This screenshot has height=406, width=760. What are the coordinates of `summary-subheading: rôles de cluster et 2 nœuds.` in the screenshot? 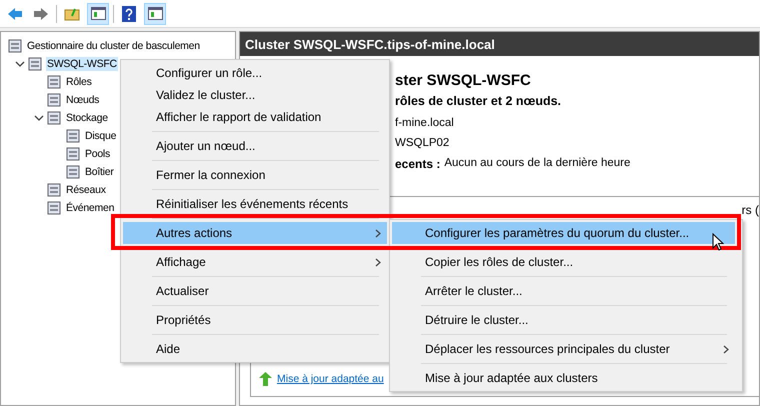 It's located at (478, 101).